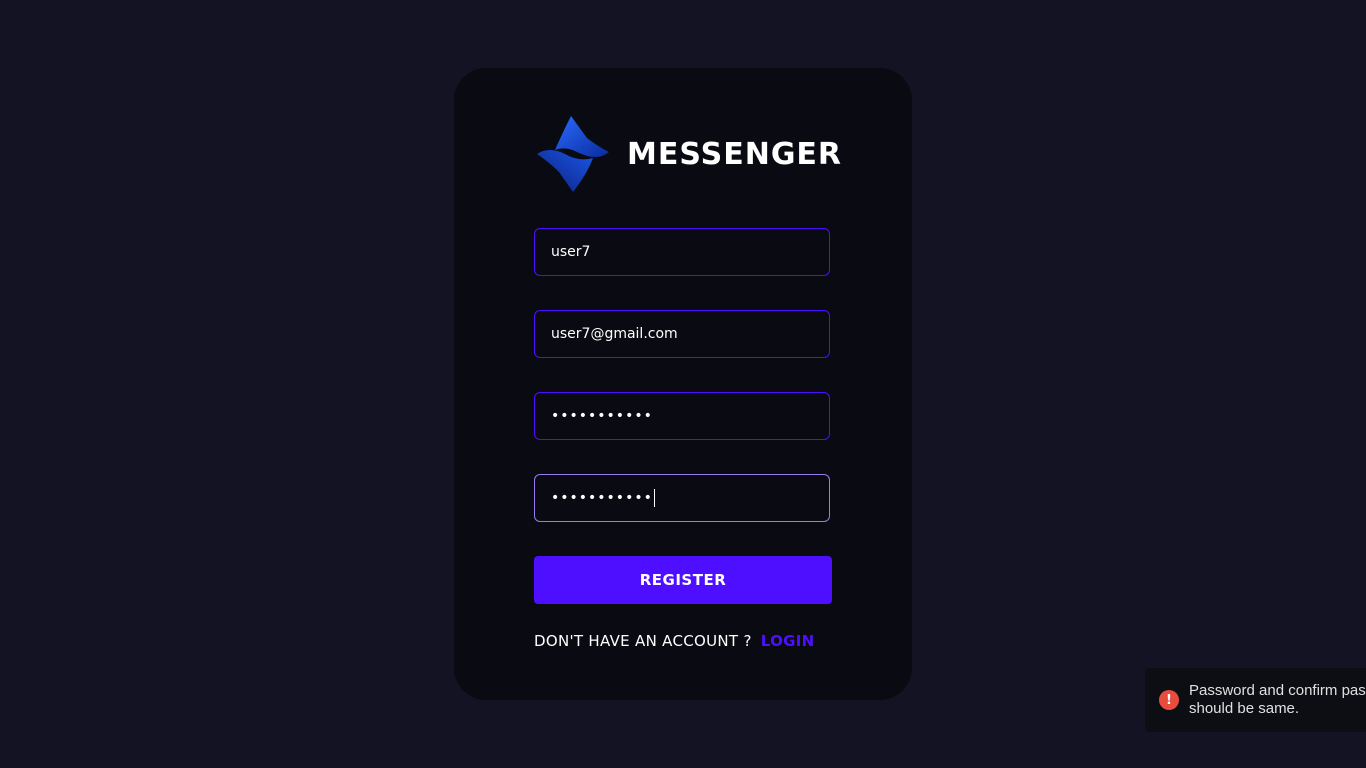 The height and width of the screenshot is (768, 1366). Describe the element at coordinates (573, 154) in the screenshot. I see `messenger-logo-icon` at that location.